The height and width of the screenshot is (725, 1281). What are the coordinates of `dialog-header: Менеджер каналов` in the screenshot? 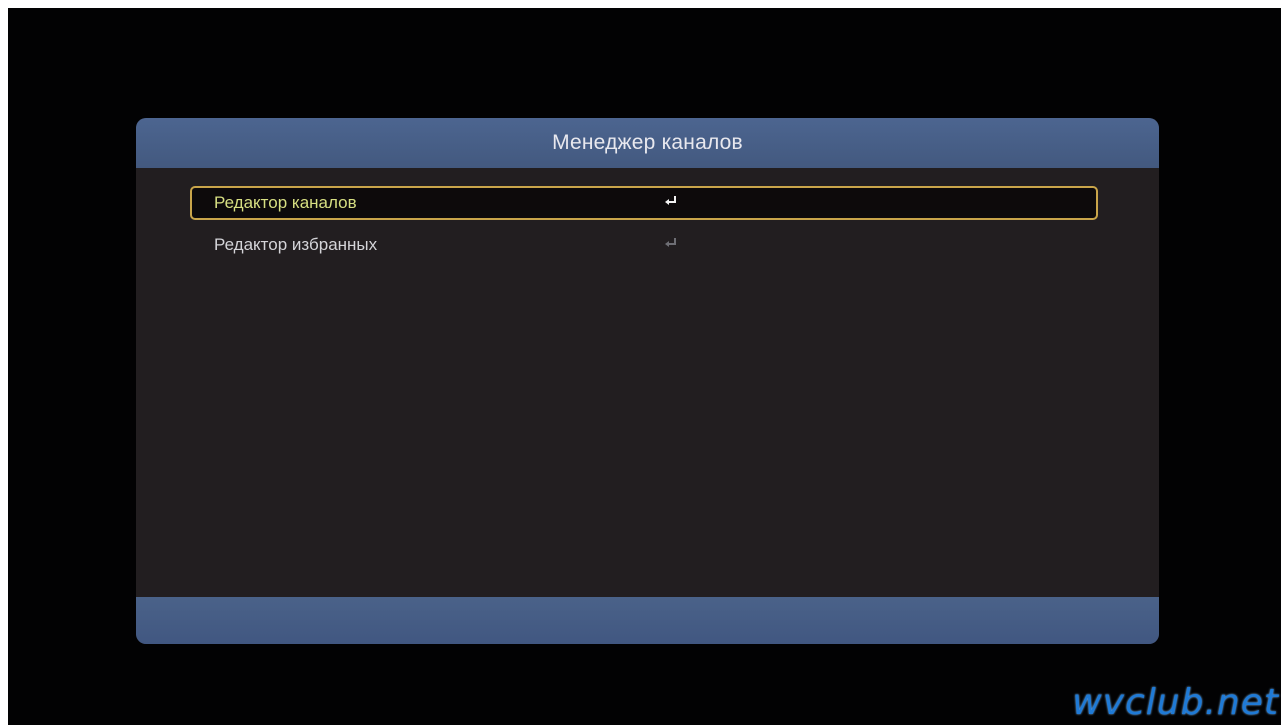 It's located at (647, 143).